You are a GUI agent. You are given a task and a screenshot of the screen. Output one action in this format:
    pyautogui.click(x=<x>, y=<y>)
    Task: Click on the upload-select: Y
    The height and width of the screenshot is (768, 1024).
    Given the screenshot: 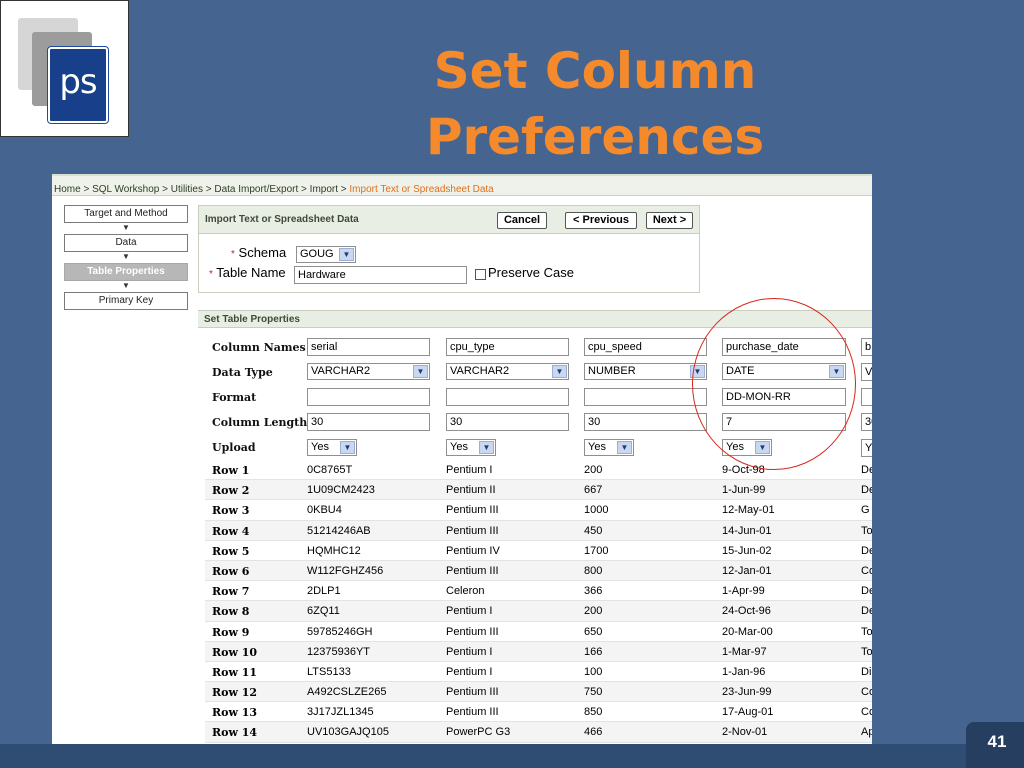 What is the action you would take?
    pyautogui.click(x=866, y=448)
    